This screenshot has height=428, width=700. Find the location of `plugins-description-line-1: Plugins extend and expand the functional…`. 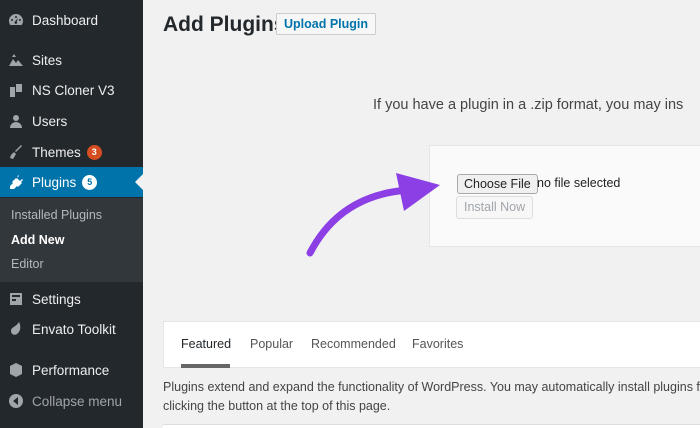

plugins-description-line-1: Plugins extend and expand the functional… is located at coordinates (431, 387).